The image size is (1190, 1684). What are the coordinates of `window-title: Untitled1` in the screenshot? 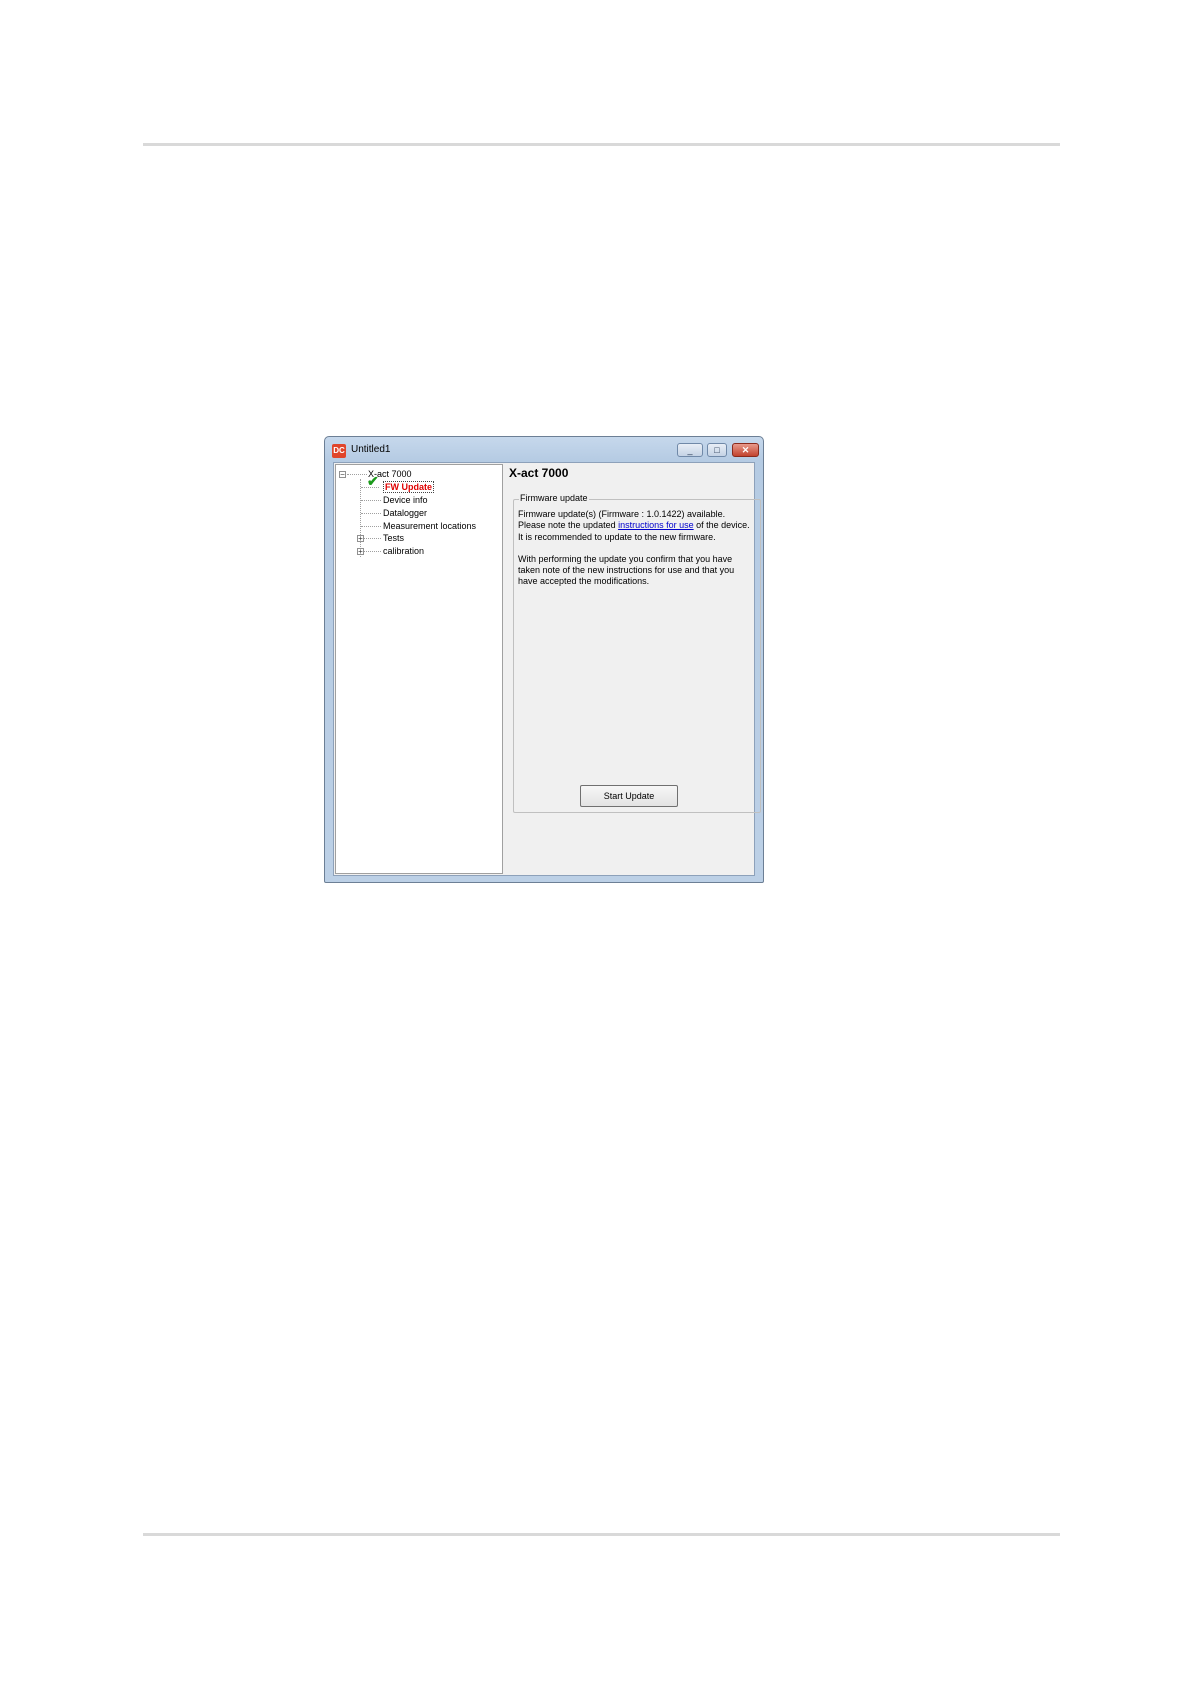 It's located at (371, 449).